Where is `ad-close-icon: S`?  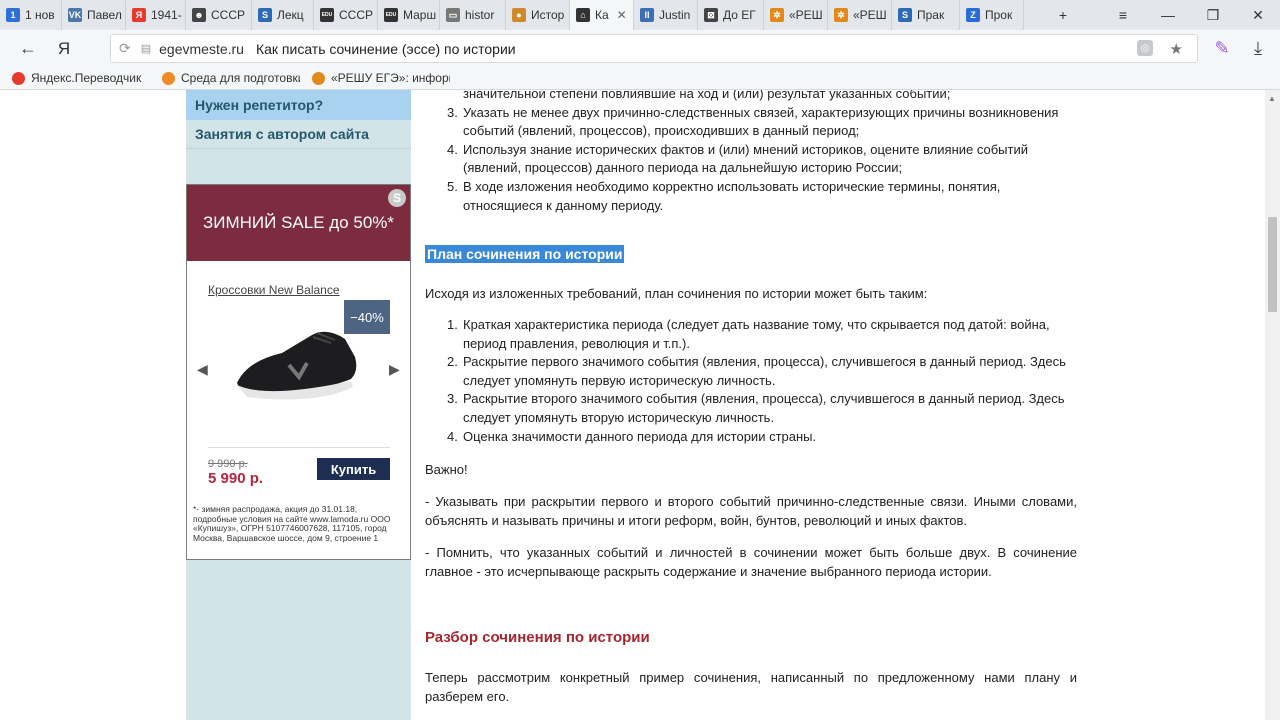
ad-close-icon: S is located at coordinates (397, 198).